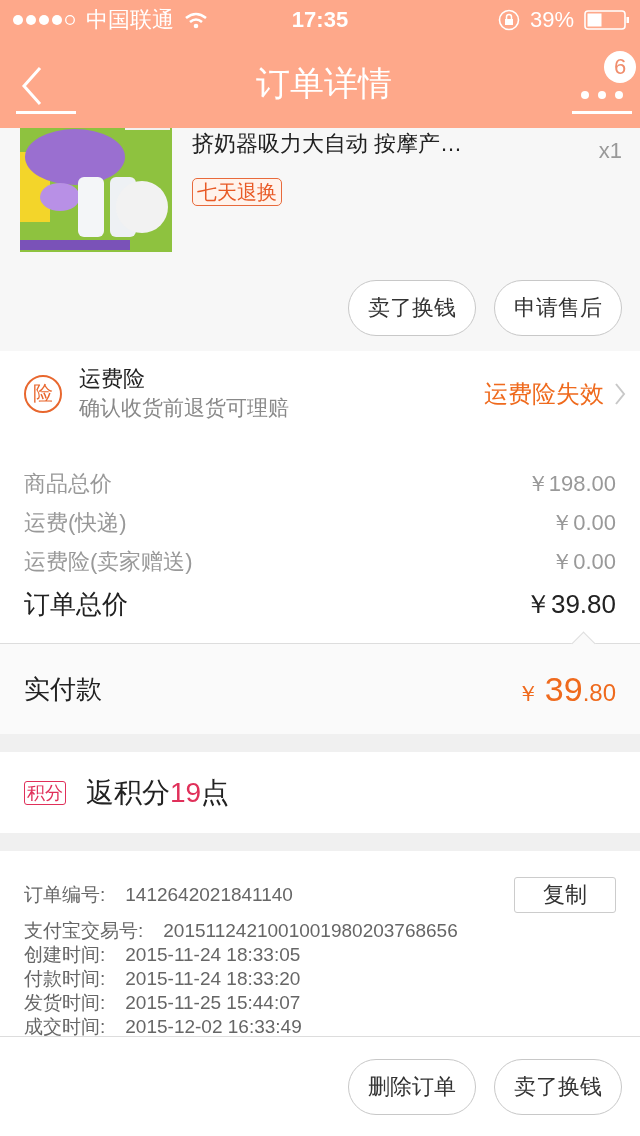 The height and width of the screenshot is (1136, 640). I want to click on price-value: ￥198.00, so click(571, 483).